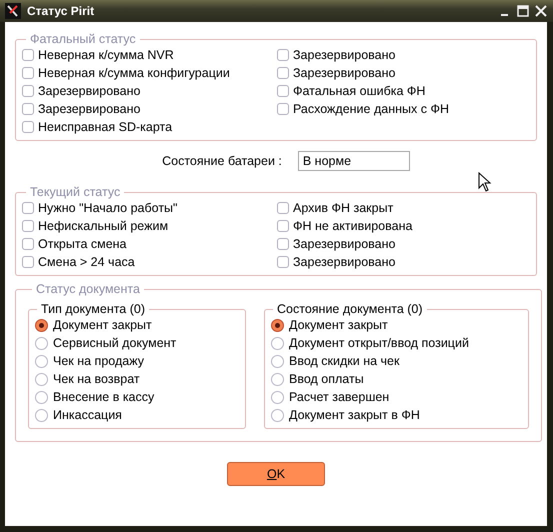 This screenshot has width=553, height=532. Describe the element at coordinates (359, 91) in the screenshot. I see `checkbox-label: Фатальная ошибка ФН` at that location.